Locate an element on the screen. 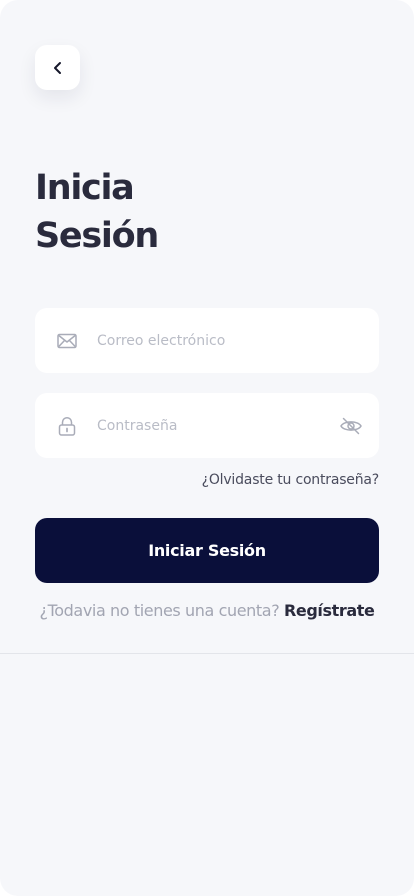 This screenshot has height=896, width=414. password-field is located at coordinates (207, 425).